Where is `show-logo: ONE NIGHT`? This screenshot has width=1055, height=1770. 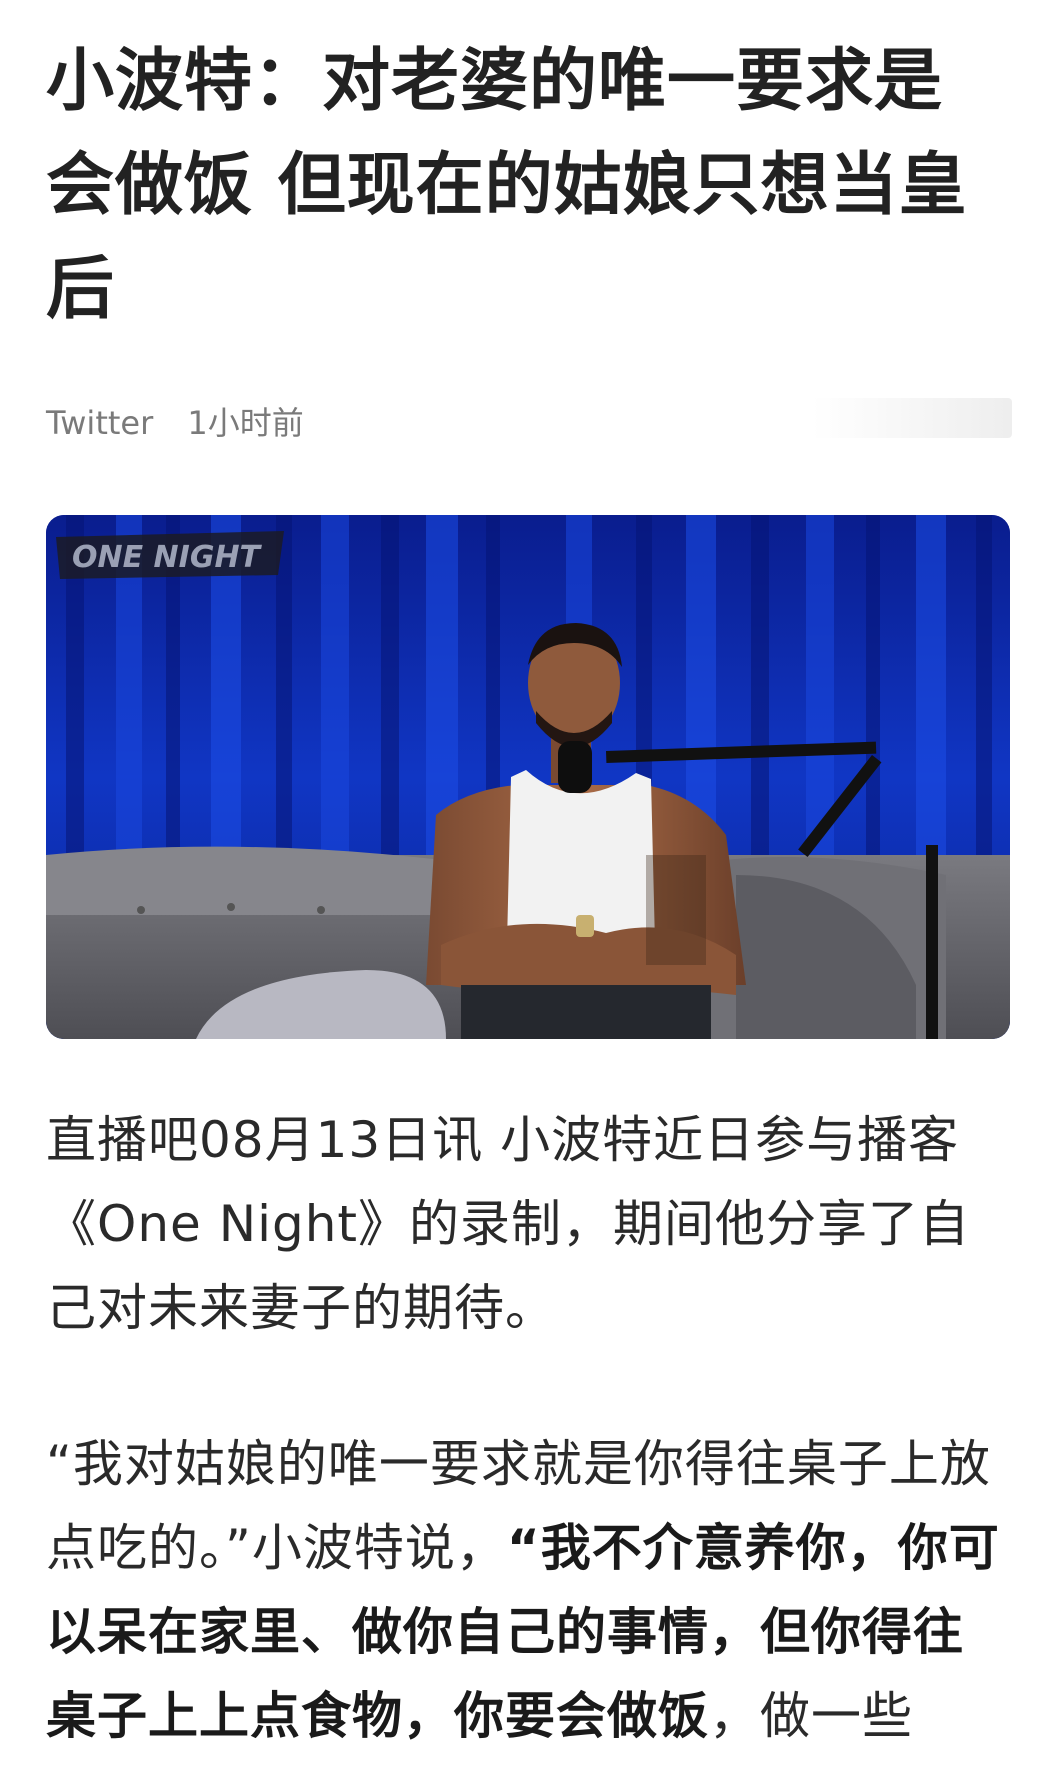
show-logo: ONE NIGHT is located at coordinates (170, 555).